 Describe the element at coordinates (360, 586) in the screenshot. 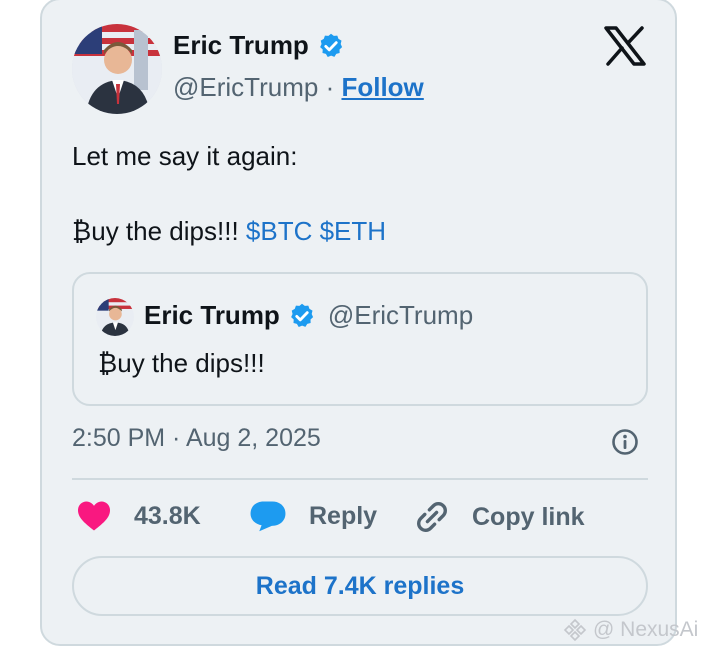

I see `read-replies-button: Read 7.4K replies` at that location.